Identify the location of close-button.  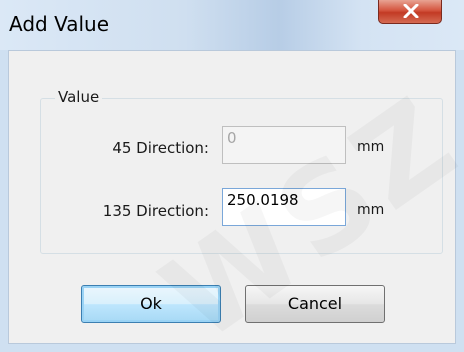
(410, 12).